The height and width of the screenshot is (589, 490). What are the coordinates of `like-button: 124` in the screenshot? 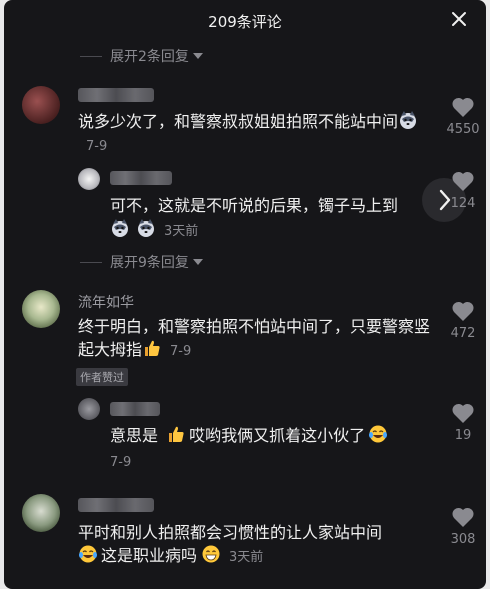 It's located at (463, 190).